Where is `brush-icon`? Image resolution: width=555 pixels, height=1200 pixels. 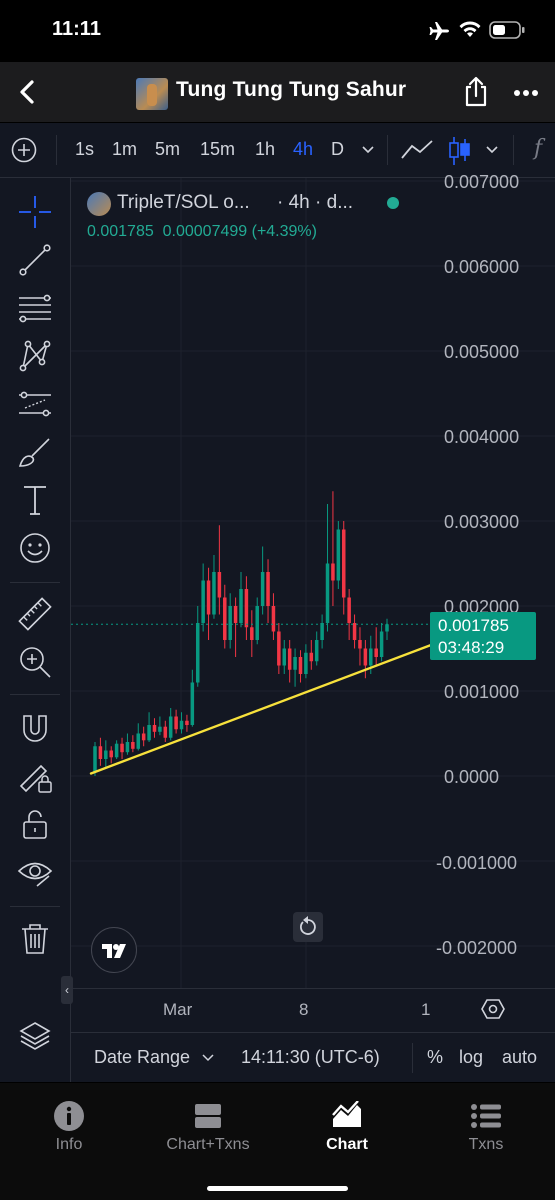
brush-icon is located at coordinates (35, 452).